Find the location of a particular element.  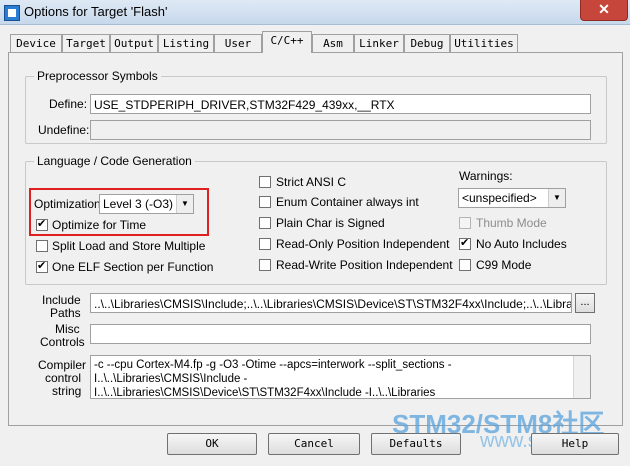

define-label: Define: is located at coordinates (68, 104).